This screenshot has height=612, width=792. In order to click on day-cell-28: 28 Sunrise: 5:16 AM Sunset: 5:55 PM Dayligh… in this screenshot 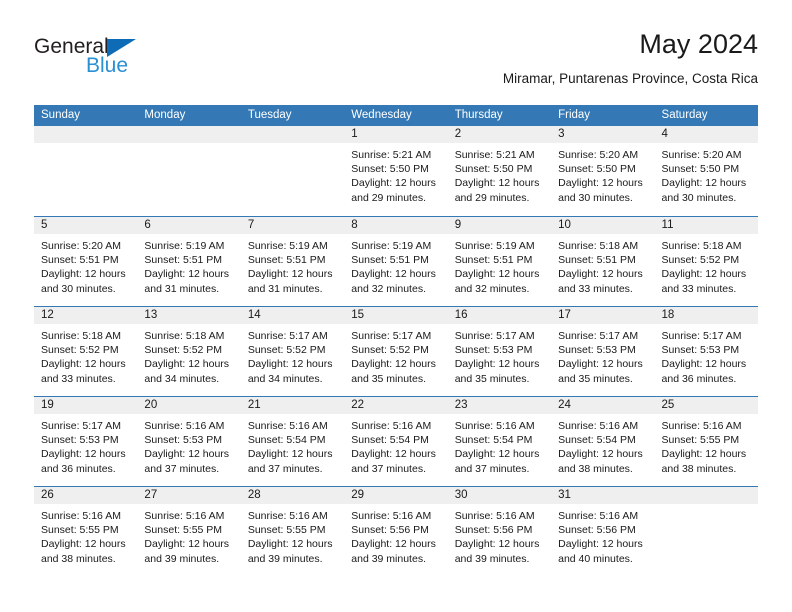, I will do `click(292, 531)`.